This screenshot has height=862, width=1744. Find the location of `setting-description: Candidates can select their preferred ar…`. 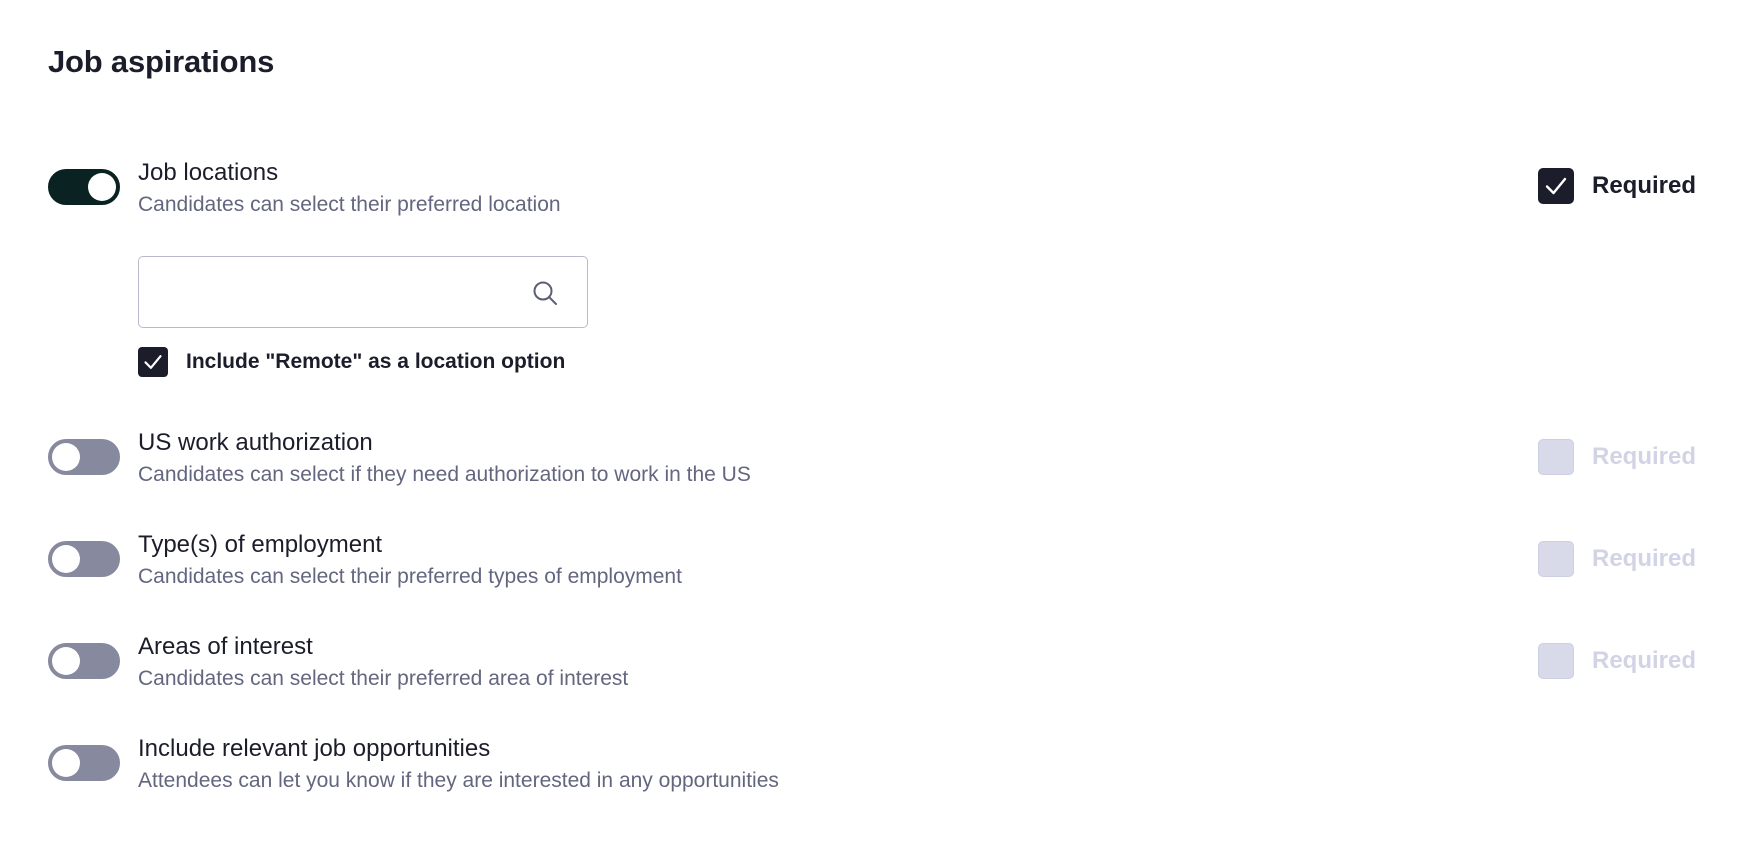

setting-description: Candidates can select their preferred ar… is located at coordinates (383, 678).